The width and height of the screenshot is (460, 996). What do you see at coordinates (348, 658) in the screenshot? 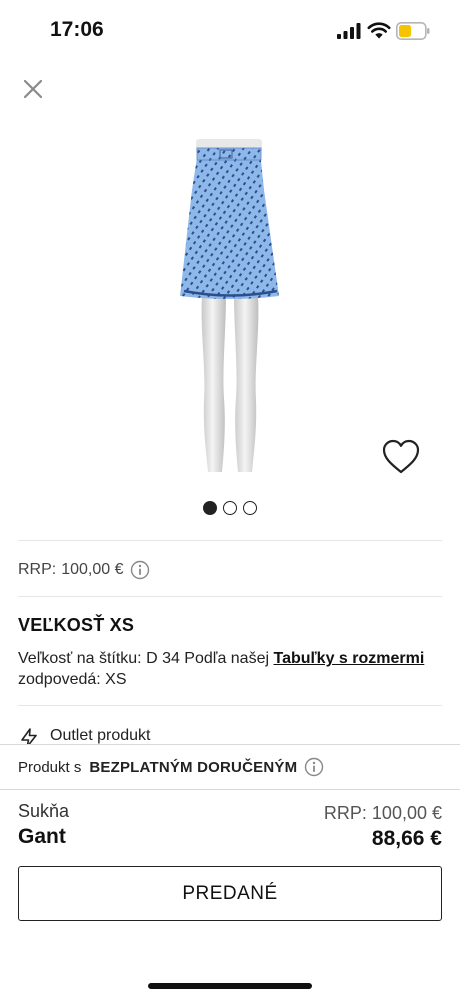
I see `size-chart-link: Tabuľky s rozmermi` at bounding box center [348, 658].